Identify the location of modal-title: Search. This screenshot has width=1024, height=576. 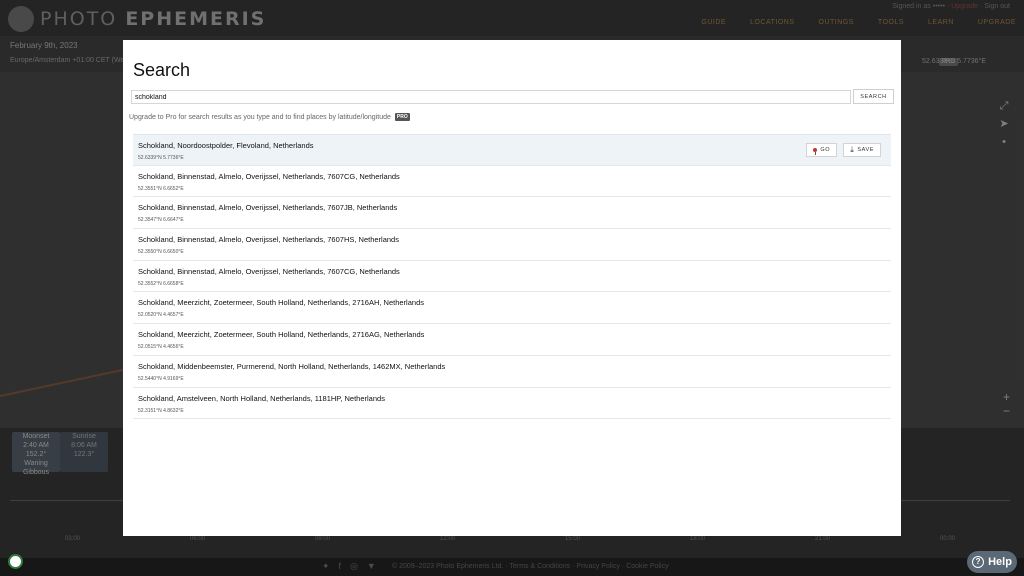
(162, 70).